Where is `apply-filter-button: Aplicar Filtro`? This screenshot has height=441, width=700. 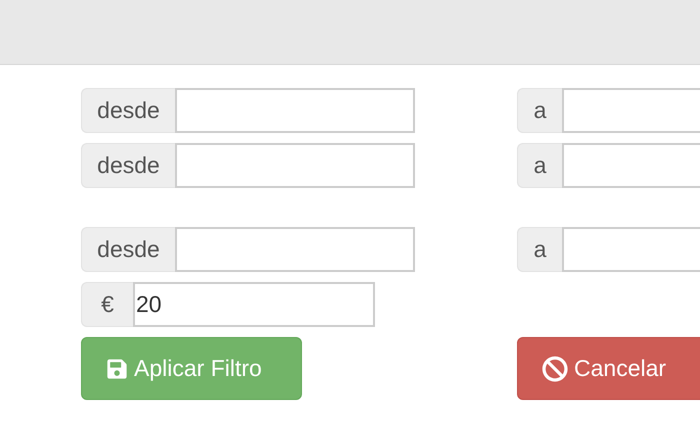
apply-filter-button: Aplicar Filtro is located at coordinates (191, 368).